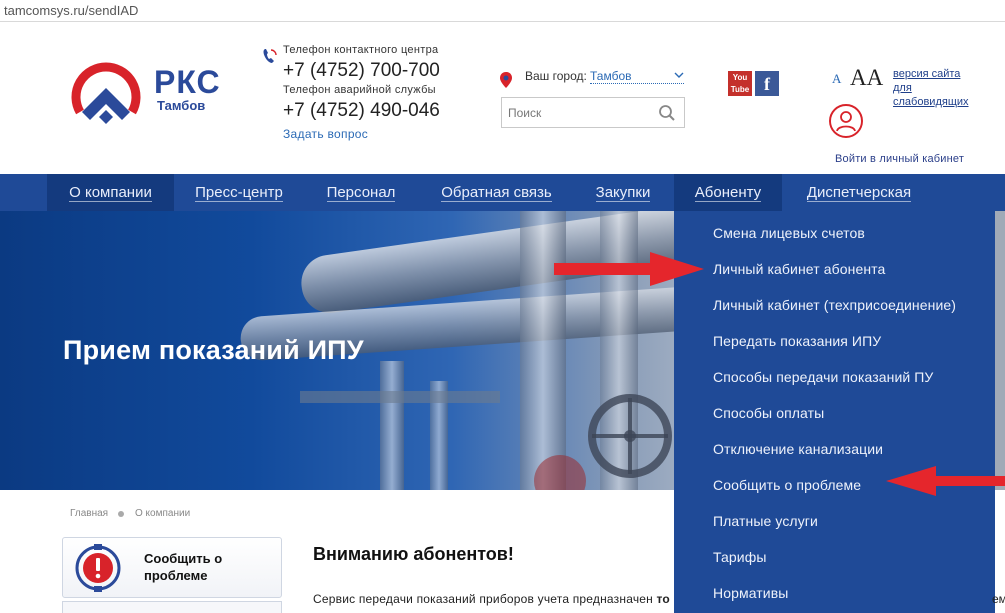 This screenshot has width=1005, height=613. Describe the element at coordinates (359, 90) in the screenshot. I see `emergency-label: Телефон аварийной службы` at that location.